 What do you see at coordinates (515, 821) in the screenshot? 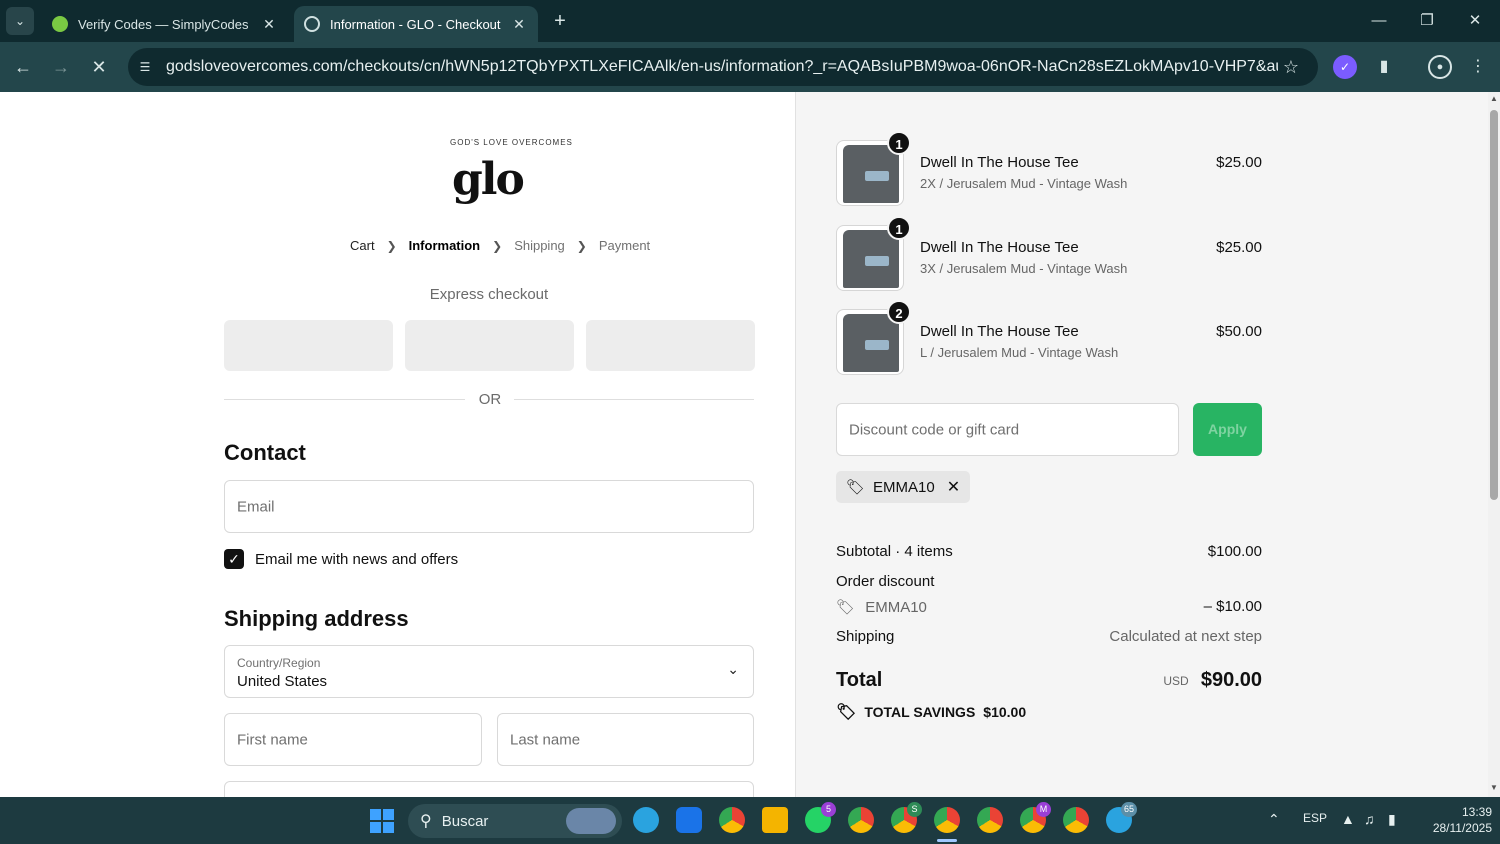
I see `taskbar-search: ⚲ Buscar` at bounding box center [515, 821].